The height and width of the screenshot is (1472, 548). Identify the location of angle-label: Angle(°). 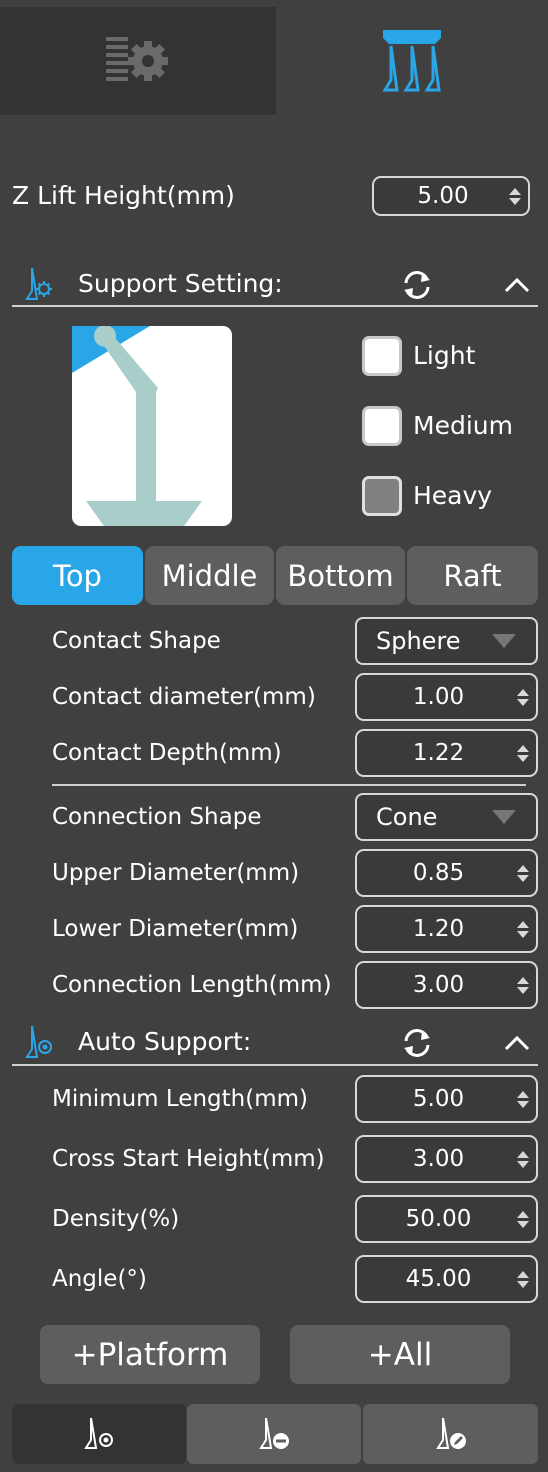
(99, 1279).